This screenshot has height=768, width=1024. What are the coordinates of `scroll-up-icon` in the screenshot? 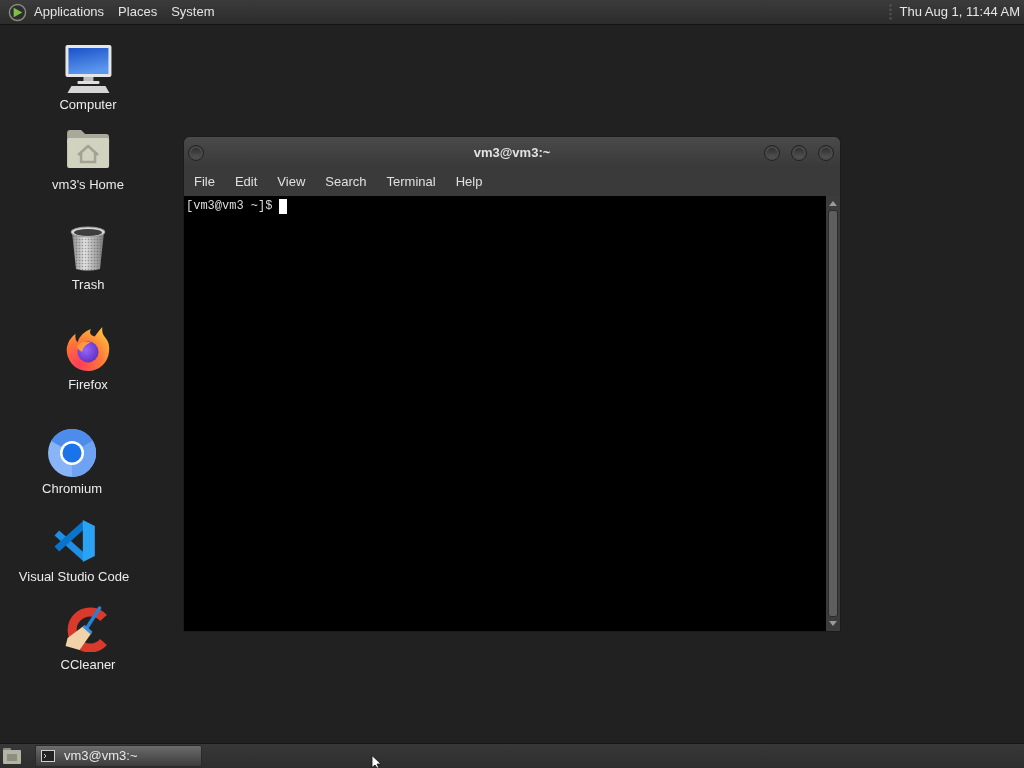 It's located at (833, 203).